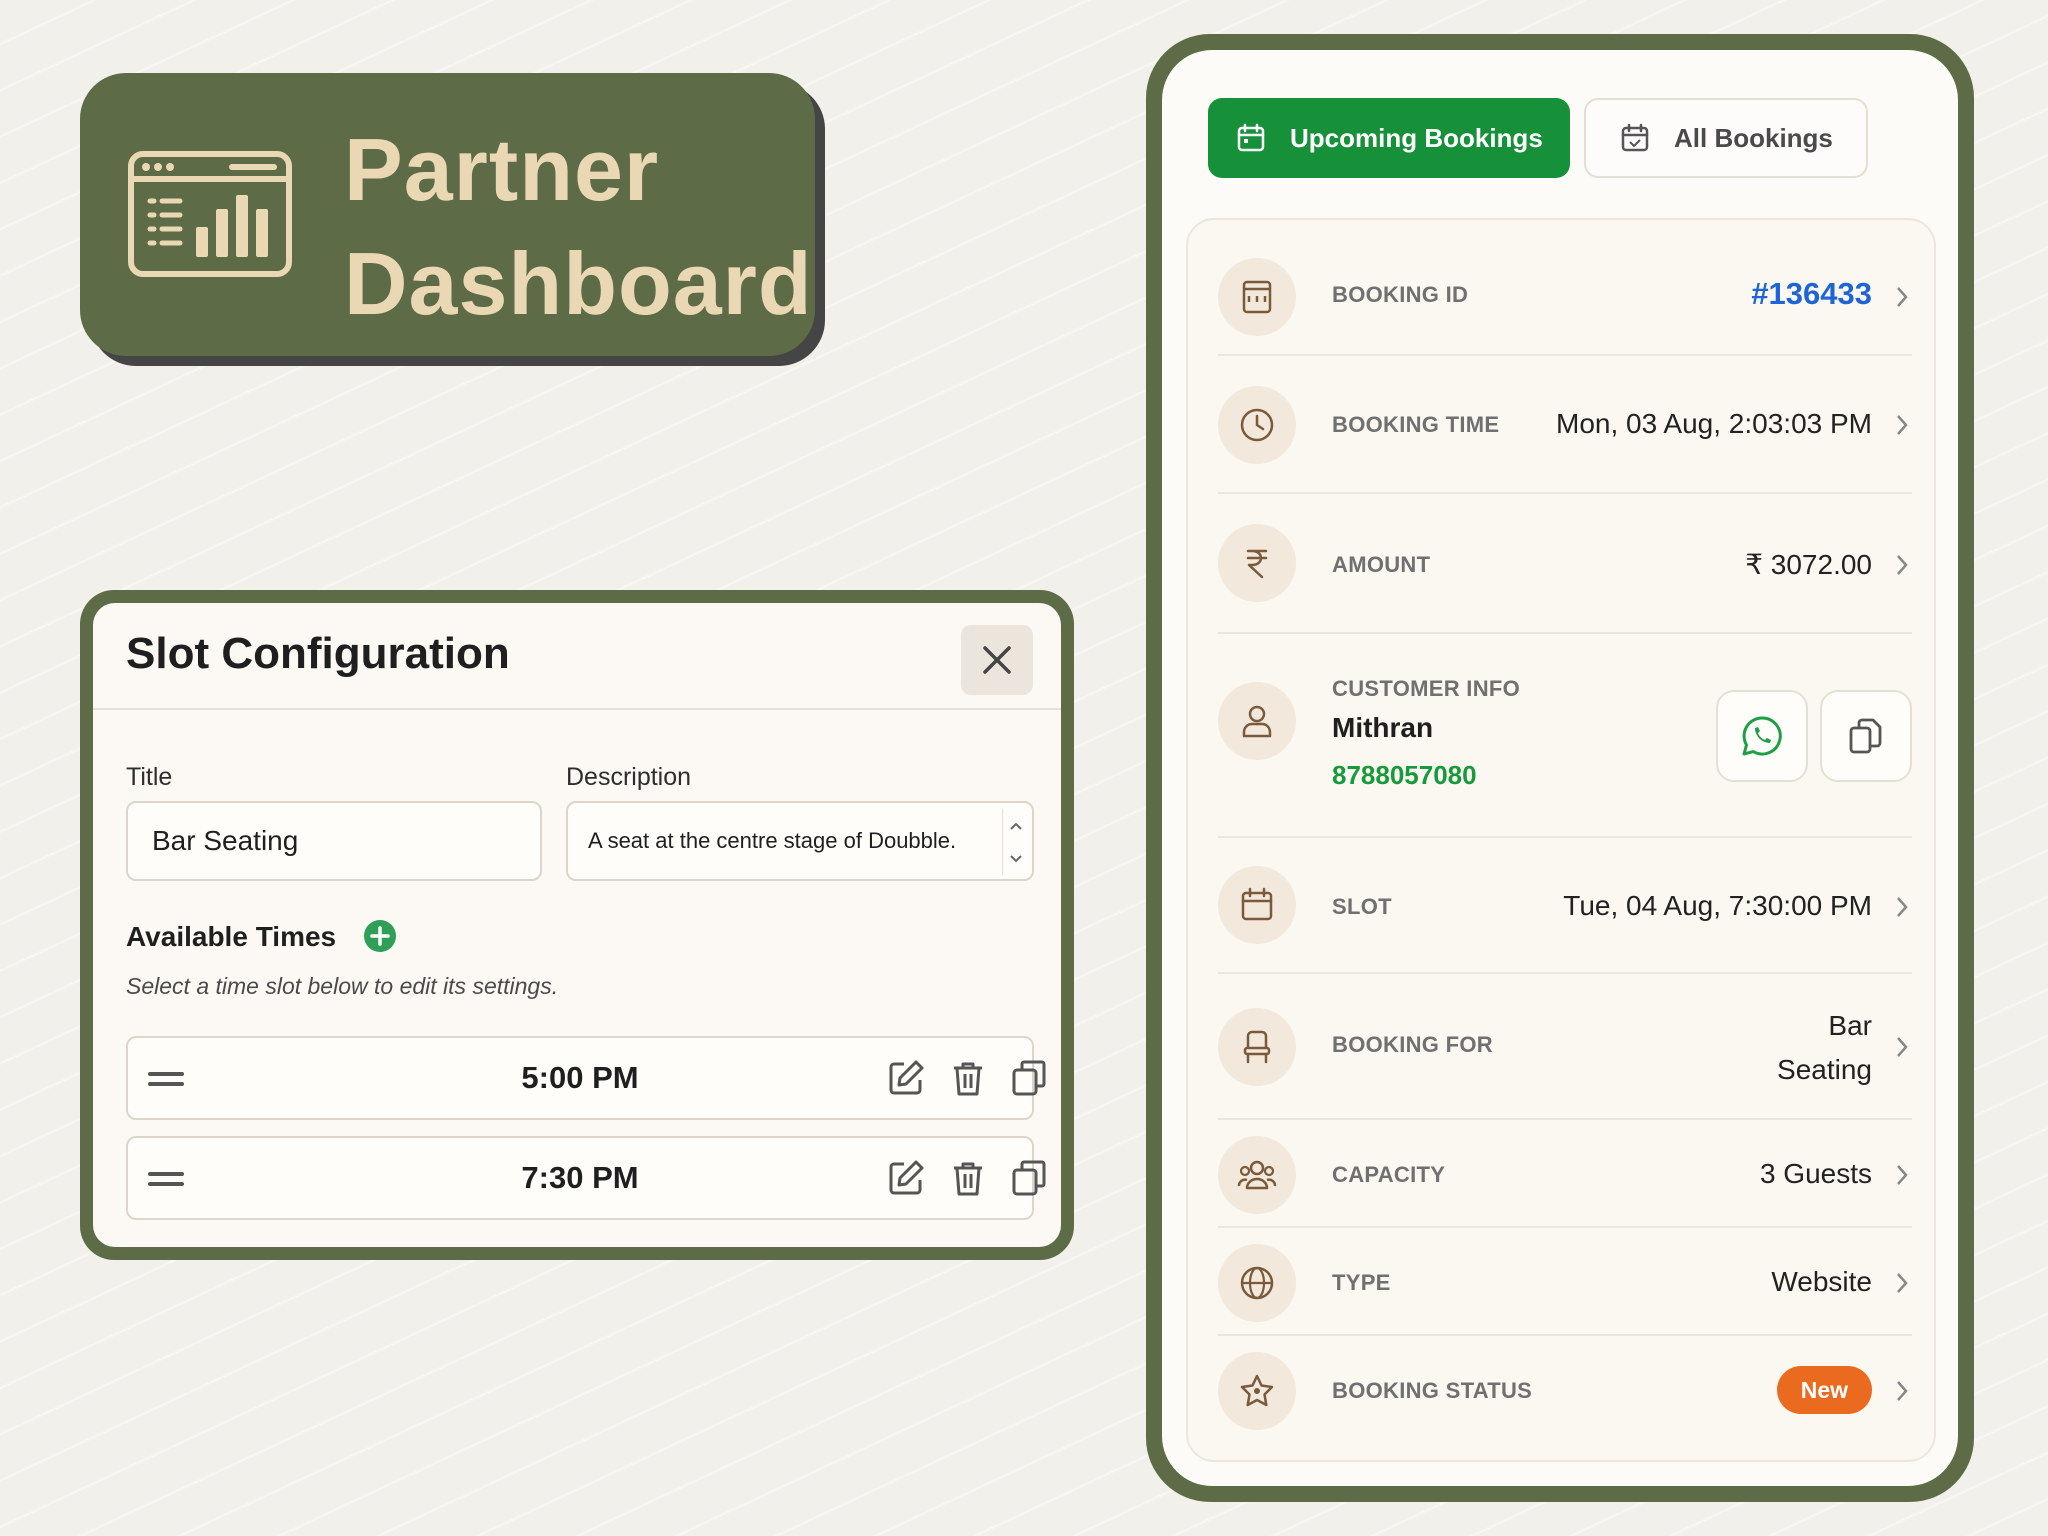 This screenshot has width=2048, height=1536. I want to click on booking-for-value: Bar Seating, so click(1824, 1048).